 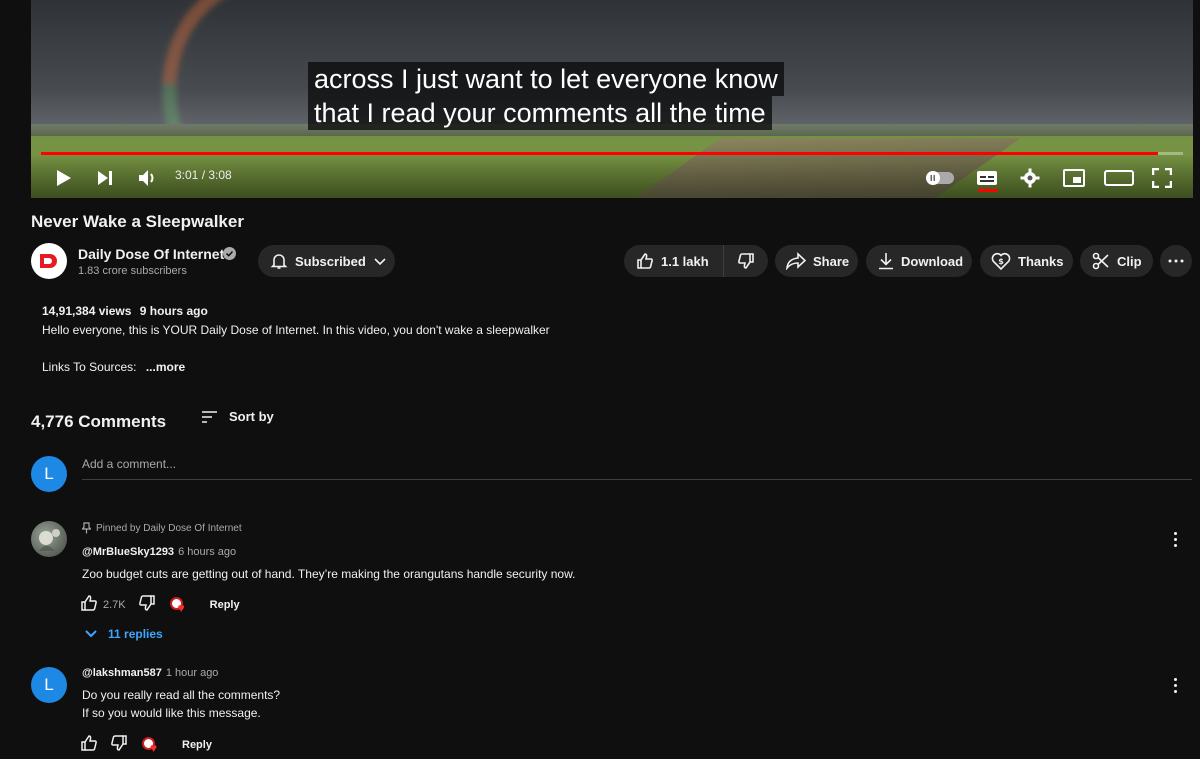 I want to click on settings-icon, so click(x=1030, y=178).